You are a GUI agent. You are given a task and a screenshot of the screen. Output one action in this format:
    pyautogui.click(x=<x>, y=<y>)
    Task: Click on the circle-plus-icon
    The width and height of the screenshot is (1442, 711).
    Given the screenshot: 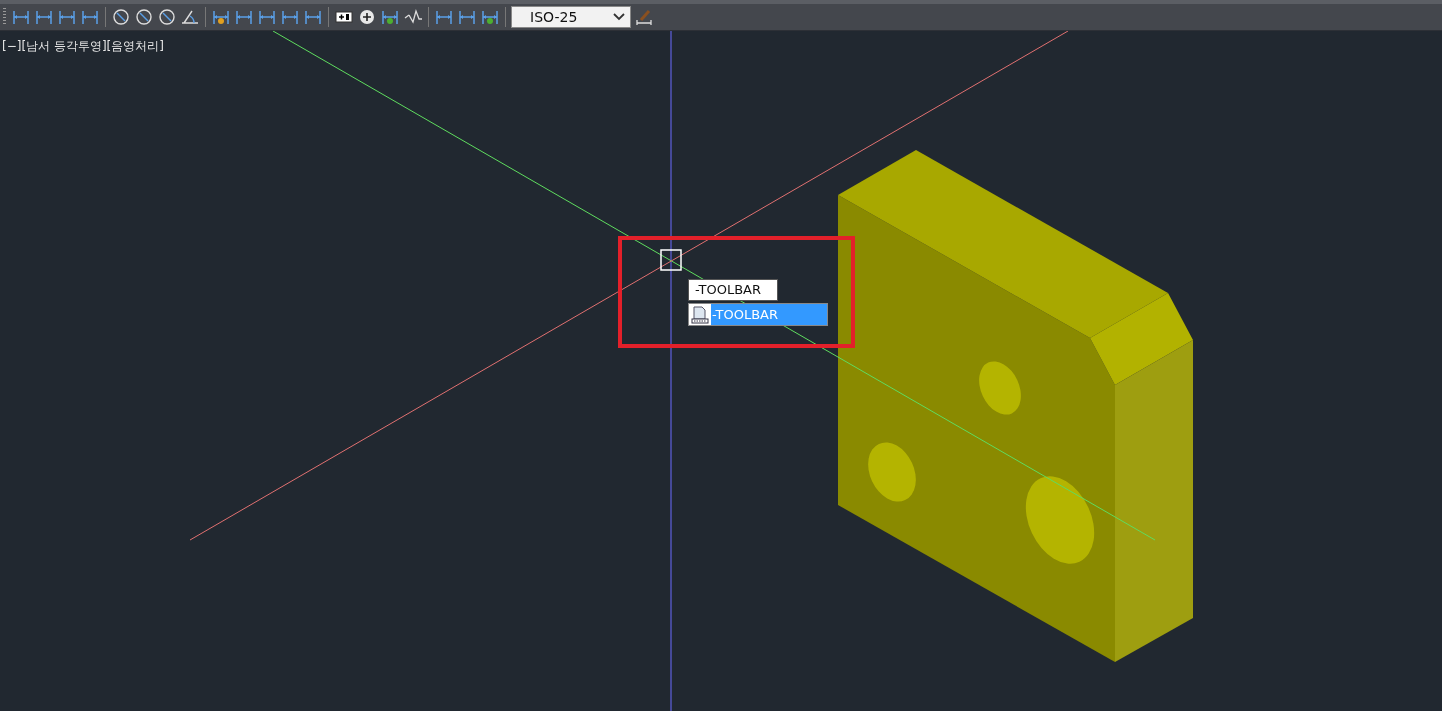 What is the action you would take?
    pyautogui.click(x=367, y=17)
    